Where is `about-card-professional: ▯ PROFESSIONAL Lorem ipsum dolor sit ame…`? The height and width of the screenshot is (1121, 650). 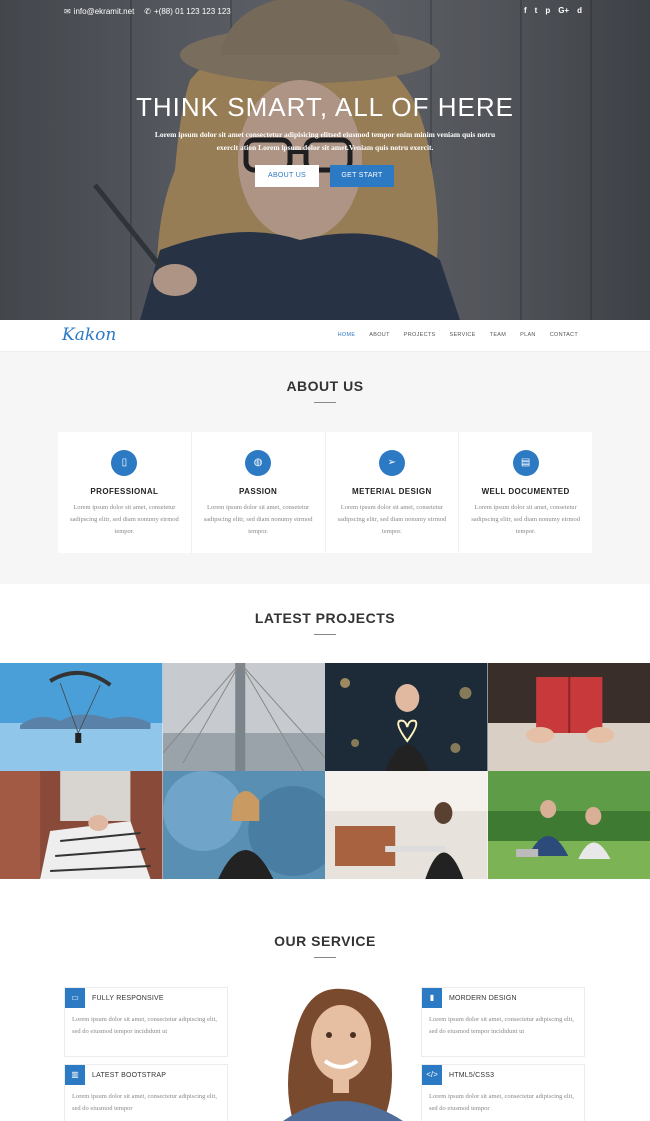 about-card-professional: ▯ PROFESSIONAL Lorem ipsum dolor sit ame… is located at coordinates (125, 492).